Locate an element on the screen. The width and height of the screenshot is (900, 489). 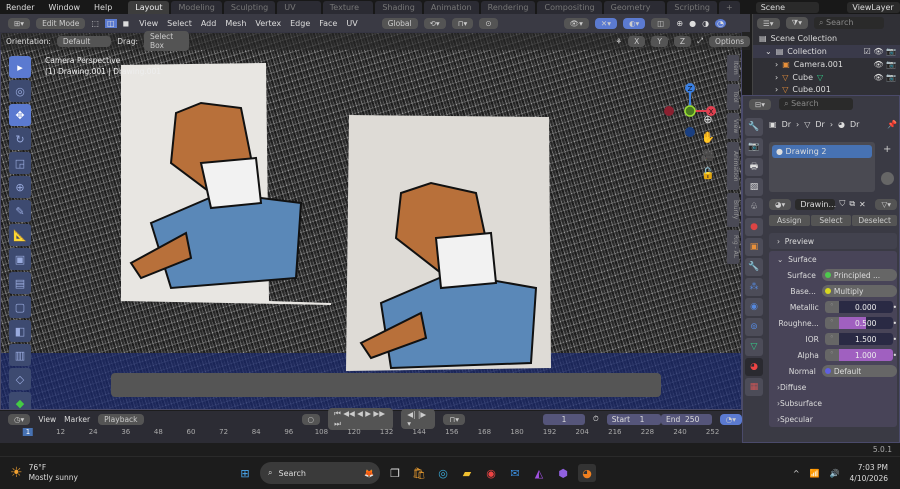
workspace-tab: Layout is located at coordinates (149, 7).